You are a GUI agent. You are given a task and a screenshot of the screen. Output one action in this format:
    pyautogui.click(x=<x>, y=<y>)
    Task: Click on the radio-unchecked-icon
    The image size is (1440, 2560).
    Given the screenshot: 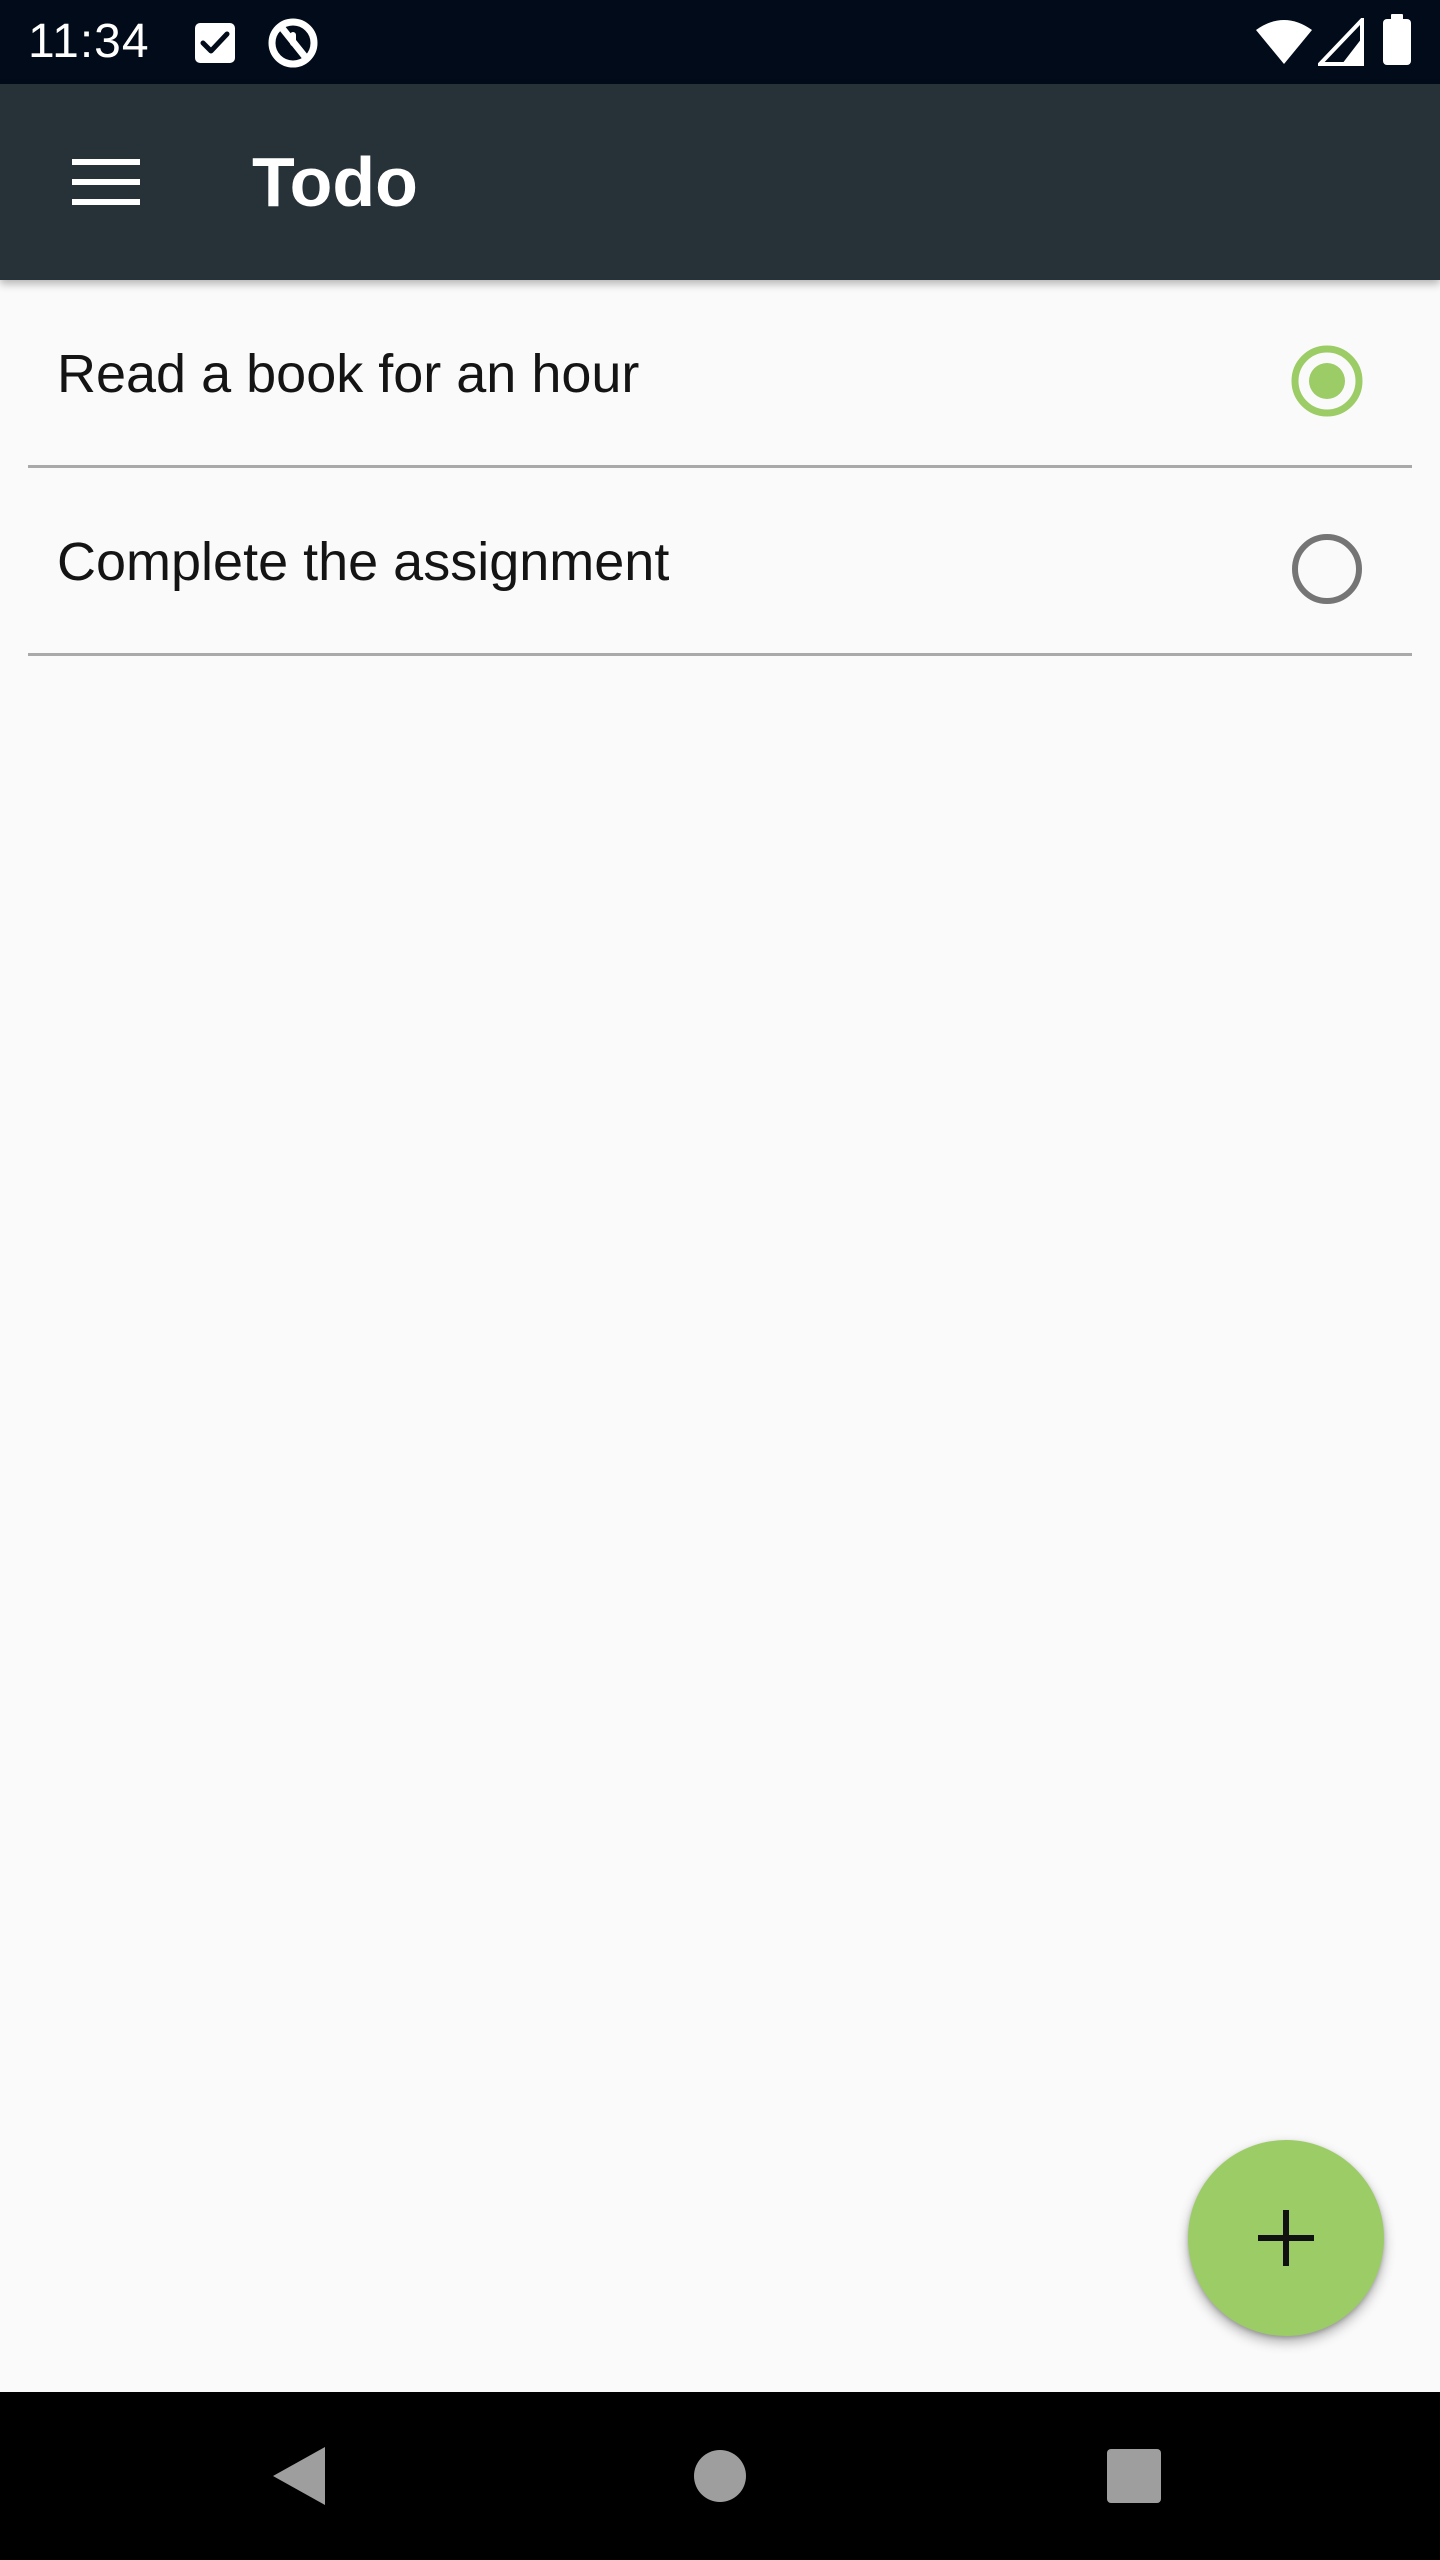 What is the action you would take?
    pyautogui.click(x=1327, y=569)
    